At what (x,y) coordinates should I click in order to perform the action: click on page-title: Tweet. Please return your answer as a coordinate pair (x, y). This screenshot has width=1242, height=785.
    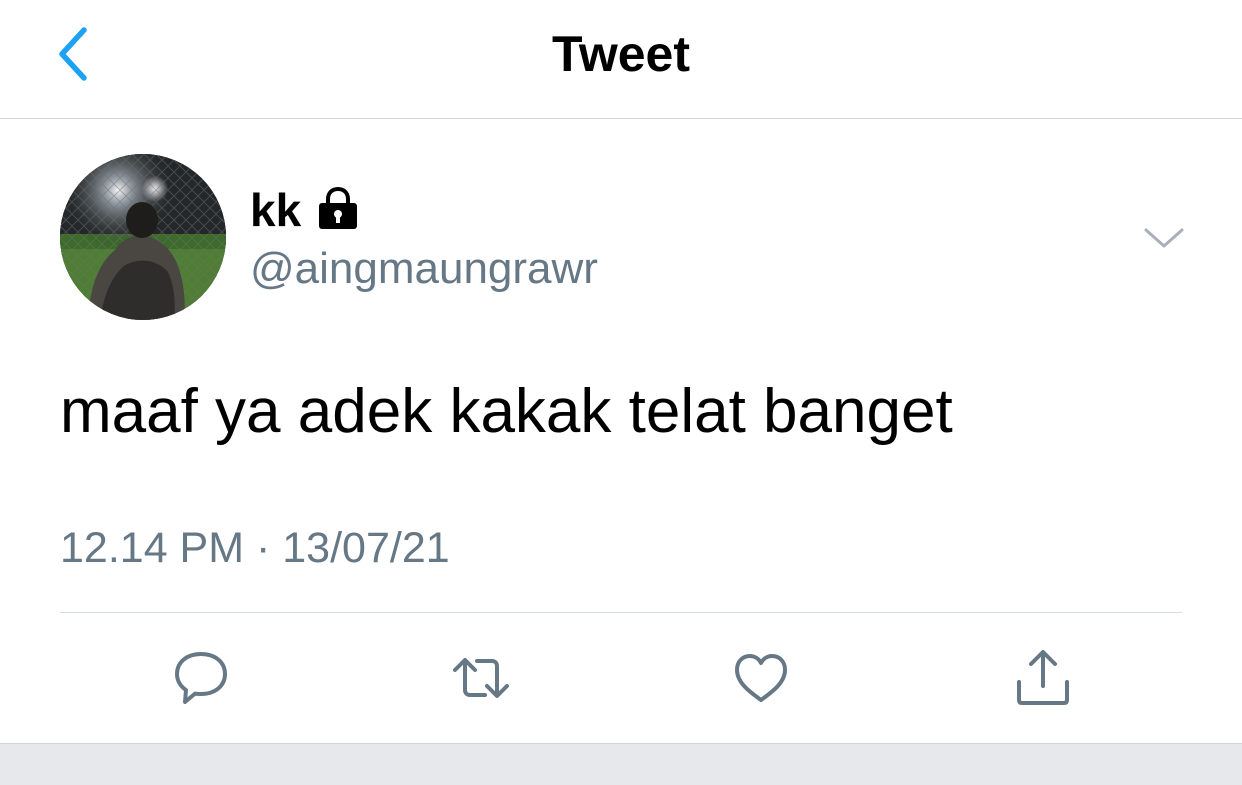
    Looking at the image, I should click on (621, 54).